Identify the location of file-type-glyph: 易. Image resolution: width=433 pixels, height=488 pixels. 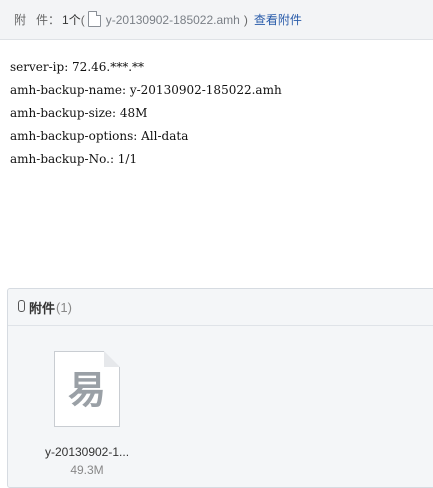
(86, 390).